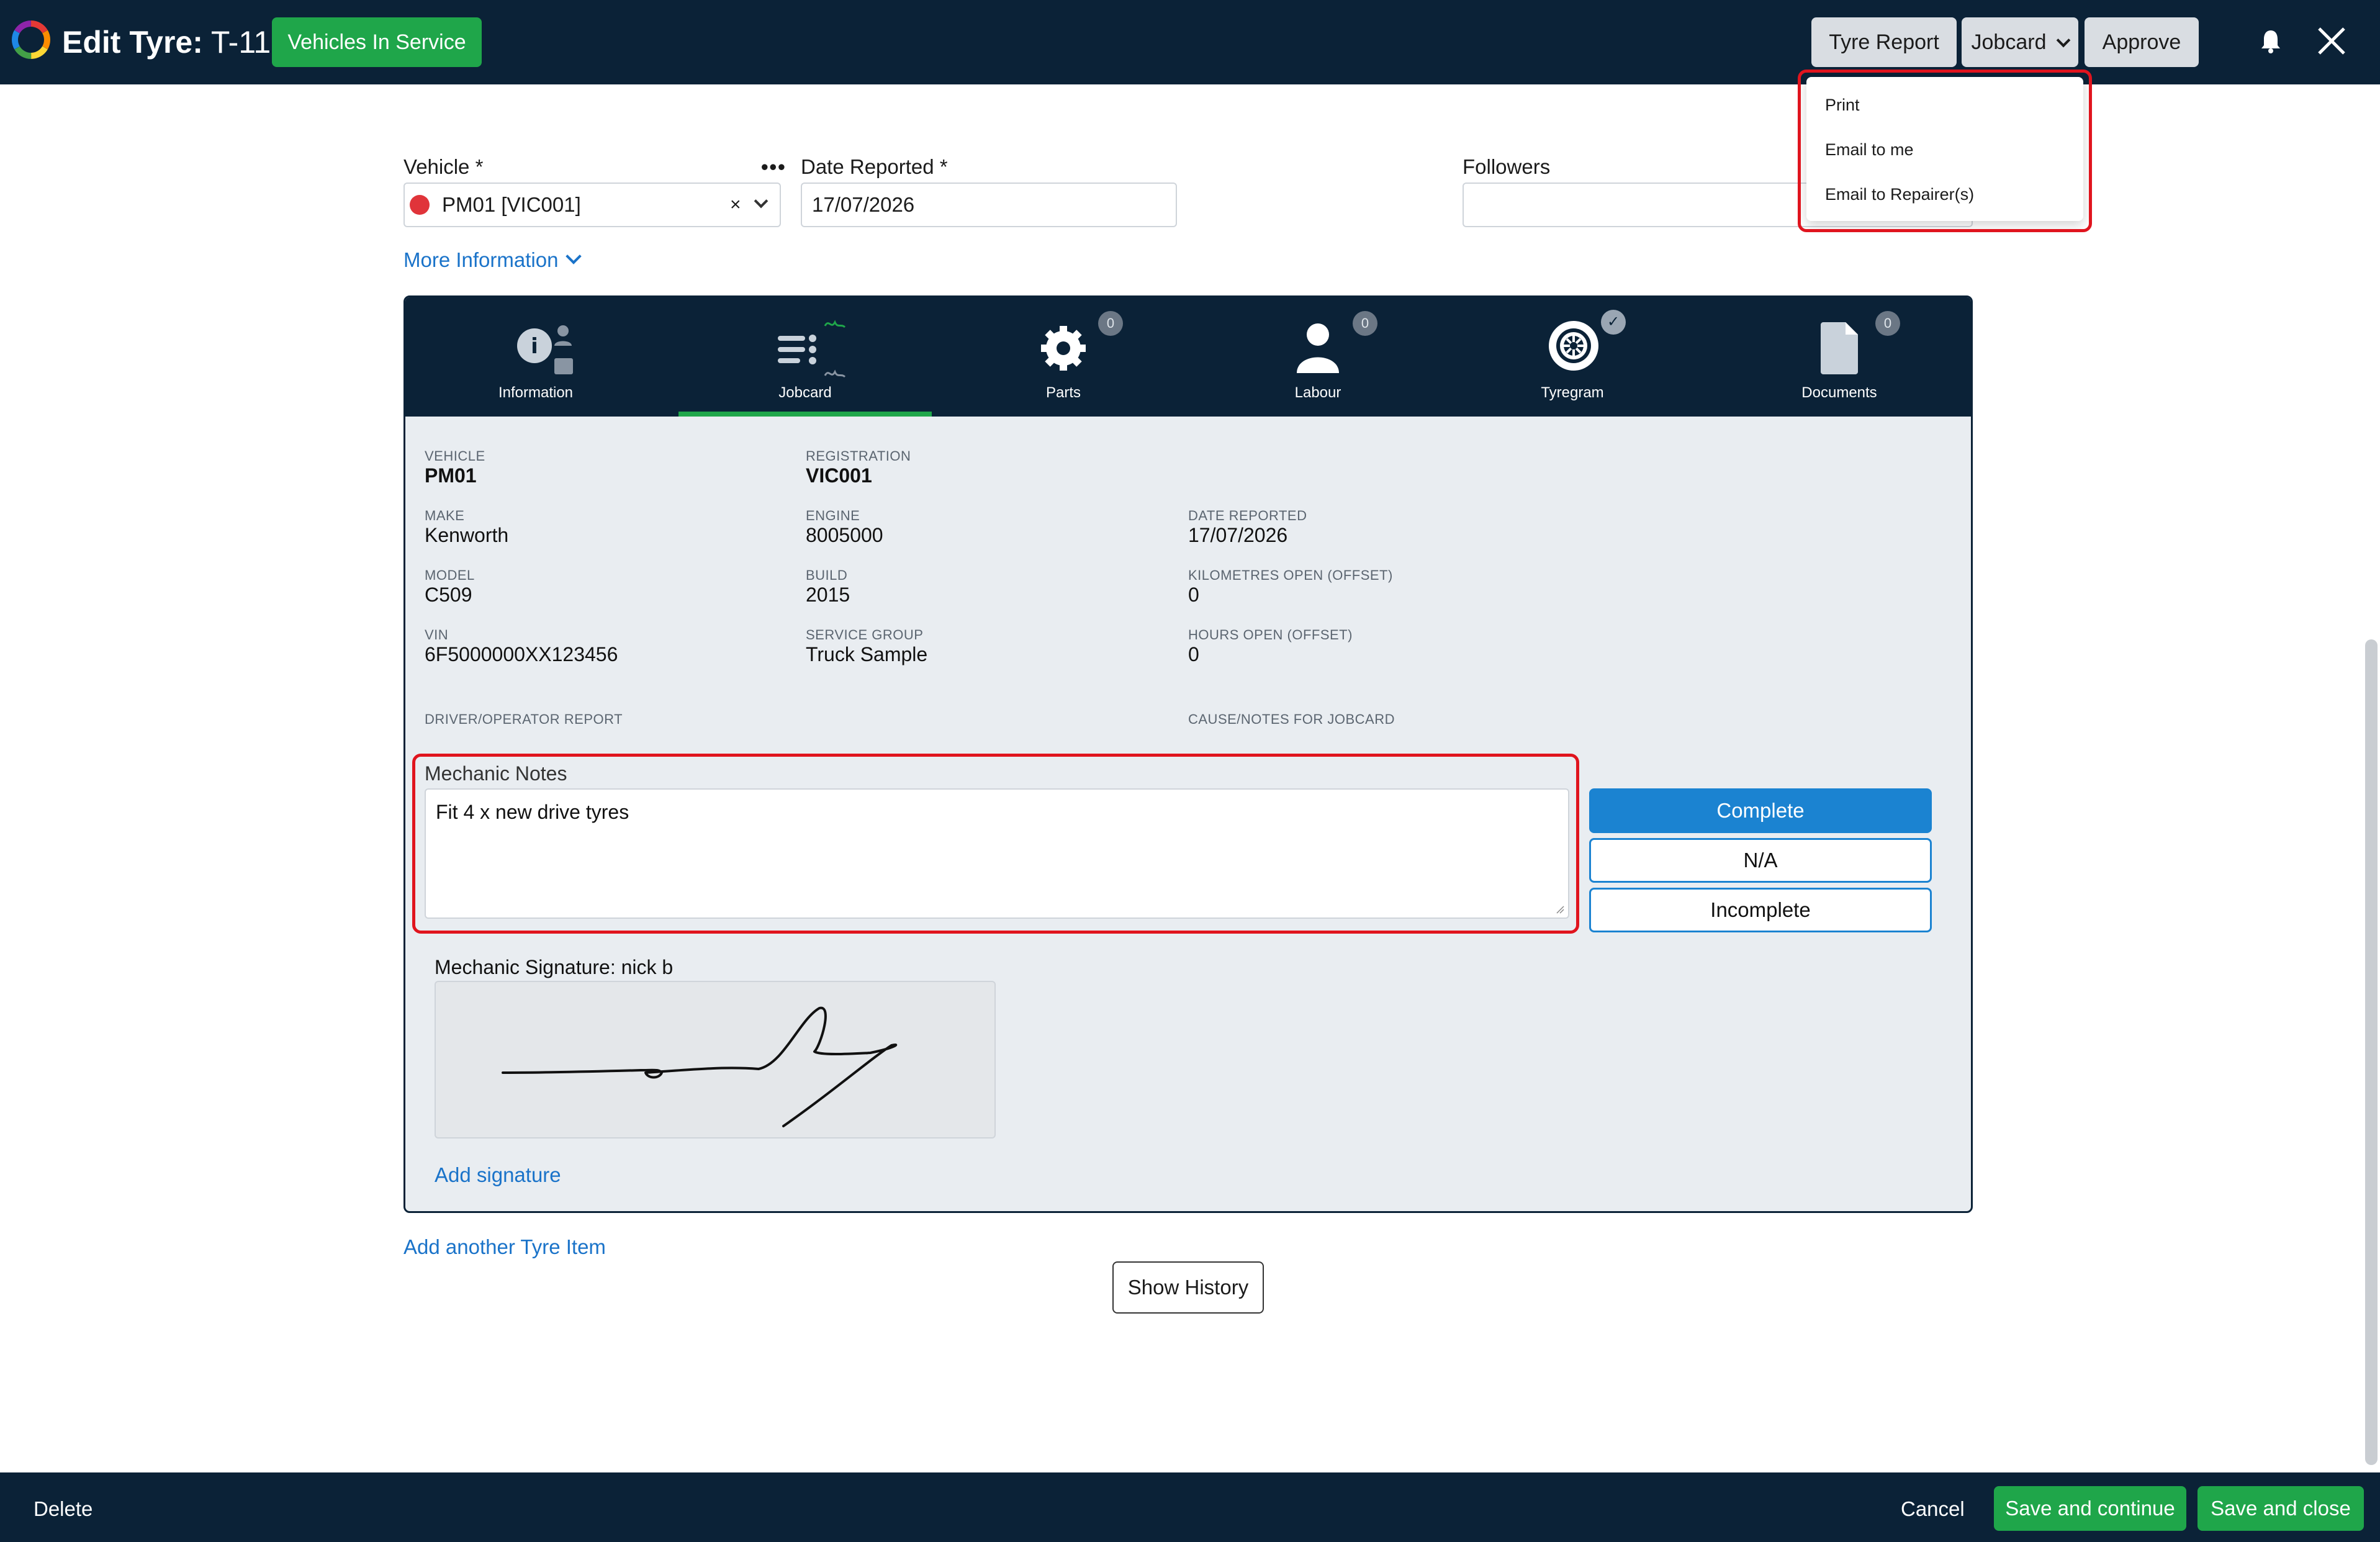 This screenshot has height=1542, width=2380. Describe the element at coordinates (2332, 41) in the screenshot. I see `close-icon` at that location.